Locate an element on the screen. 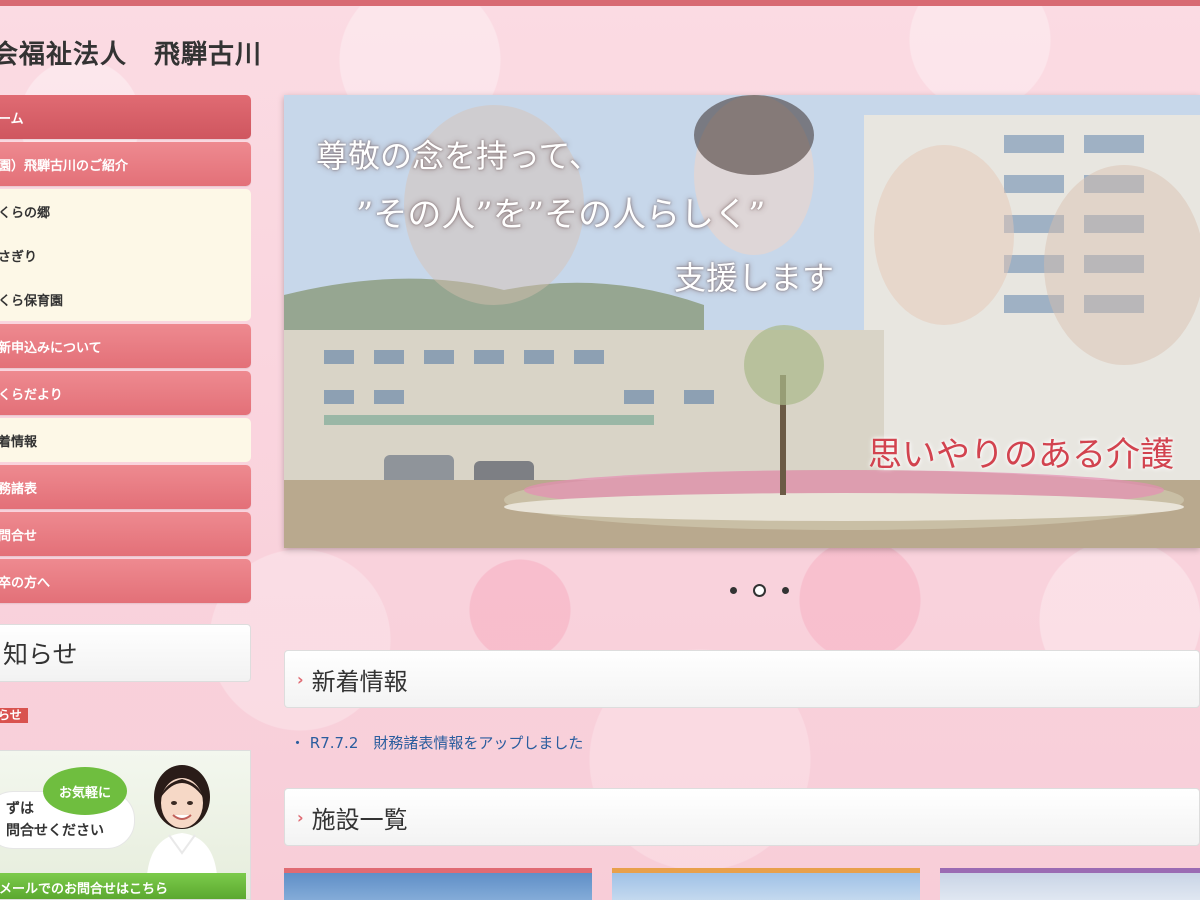  news-section-title: 新着情報 is located at coordinates (359, 681).